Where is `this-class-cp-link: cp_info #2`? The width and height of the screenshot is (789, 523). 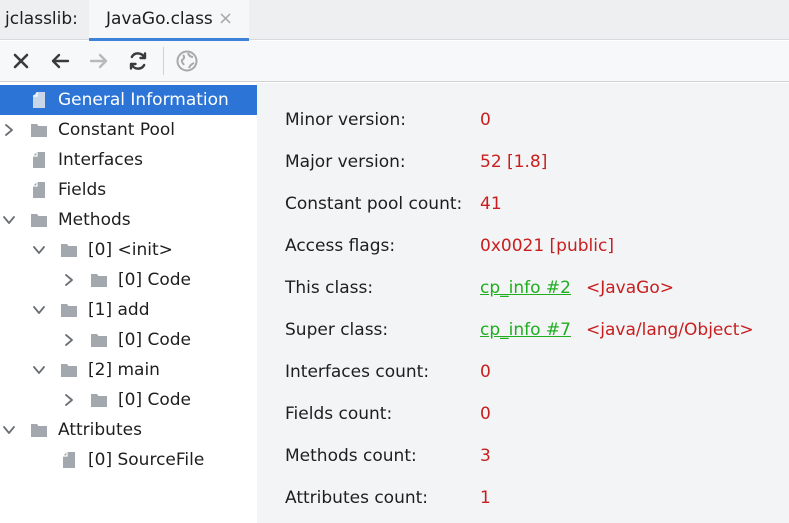 this-class-cp-link: cp_info #2 is located at coordinates (525, 288).